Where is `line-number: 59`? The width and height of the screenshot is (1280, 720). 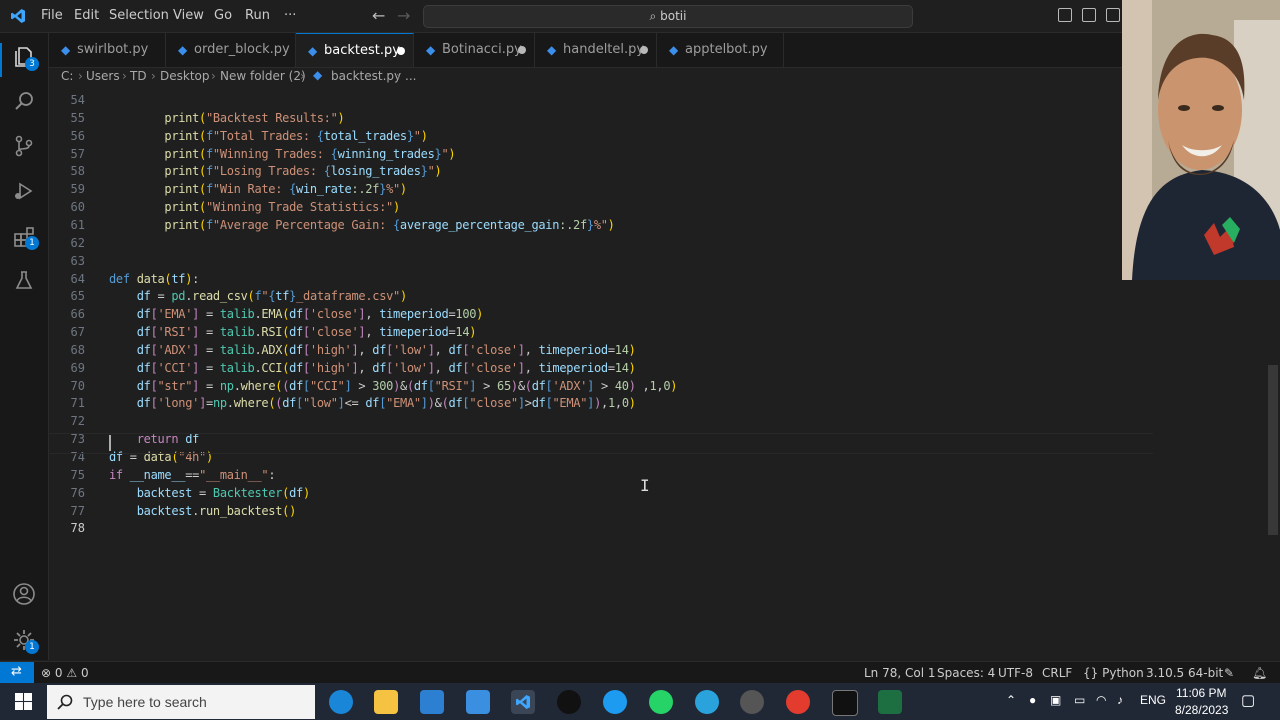
line-number: 59 is located at coordinates (67, 189).